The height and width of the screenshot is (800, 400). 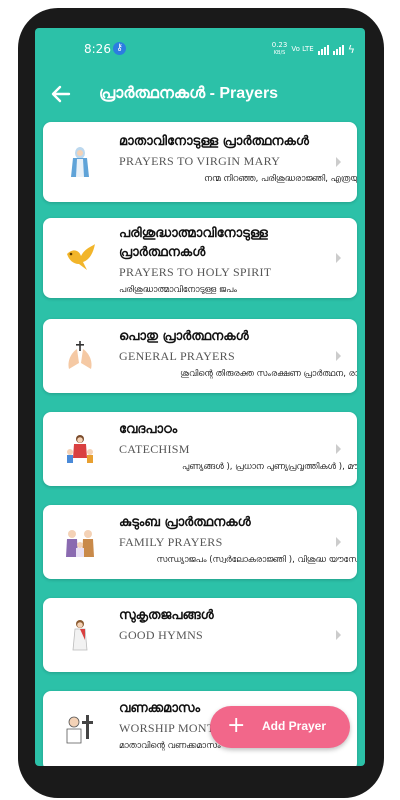 I want to click on add-prayer-button: + Add Prayer, so click(x=280, y=727).